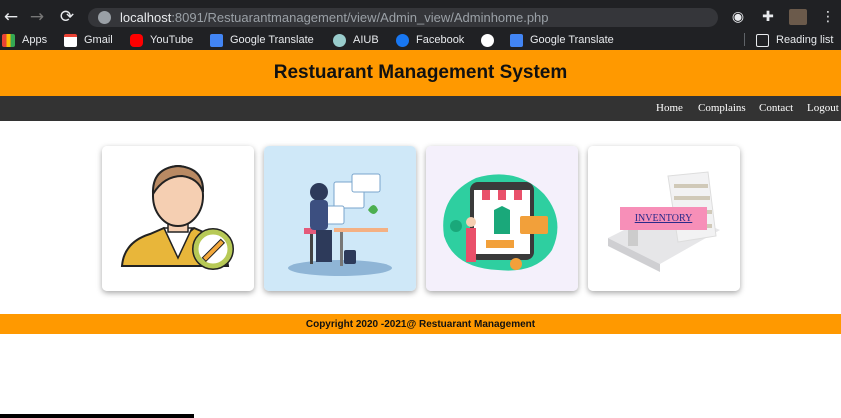  I want to click on nav-complains-link: Complains, so click(722, 108).